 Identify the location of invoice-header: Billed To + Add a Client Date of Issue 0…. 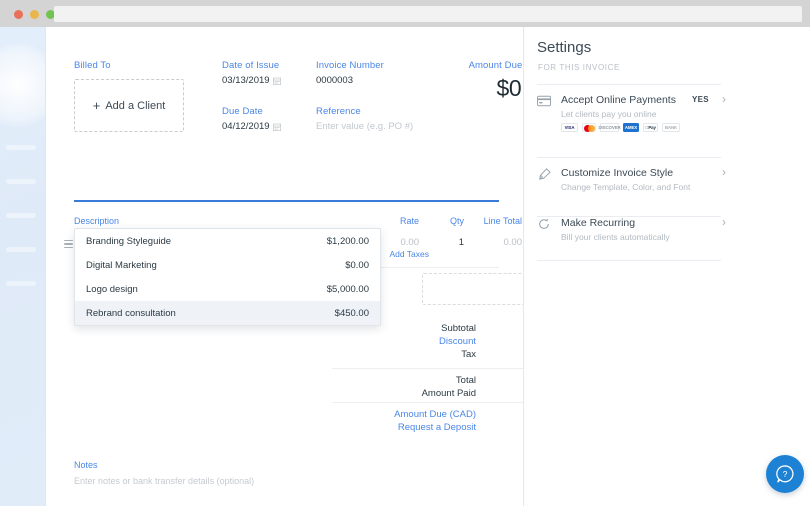
(298, 110).